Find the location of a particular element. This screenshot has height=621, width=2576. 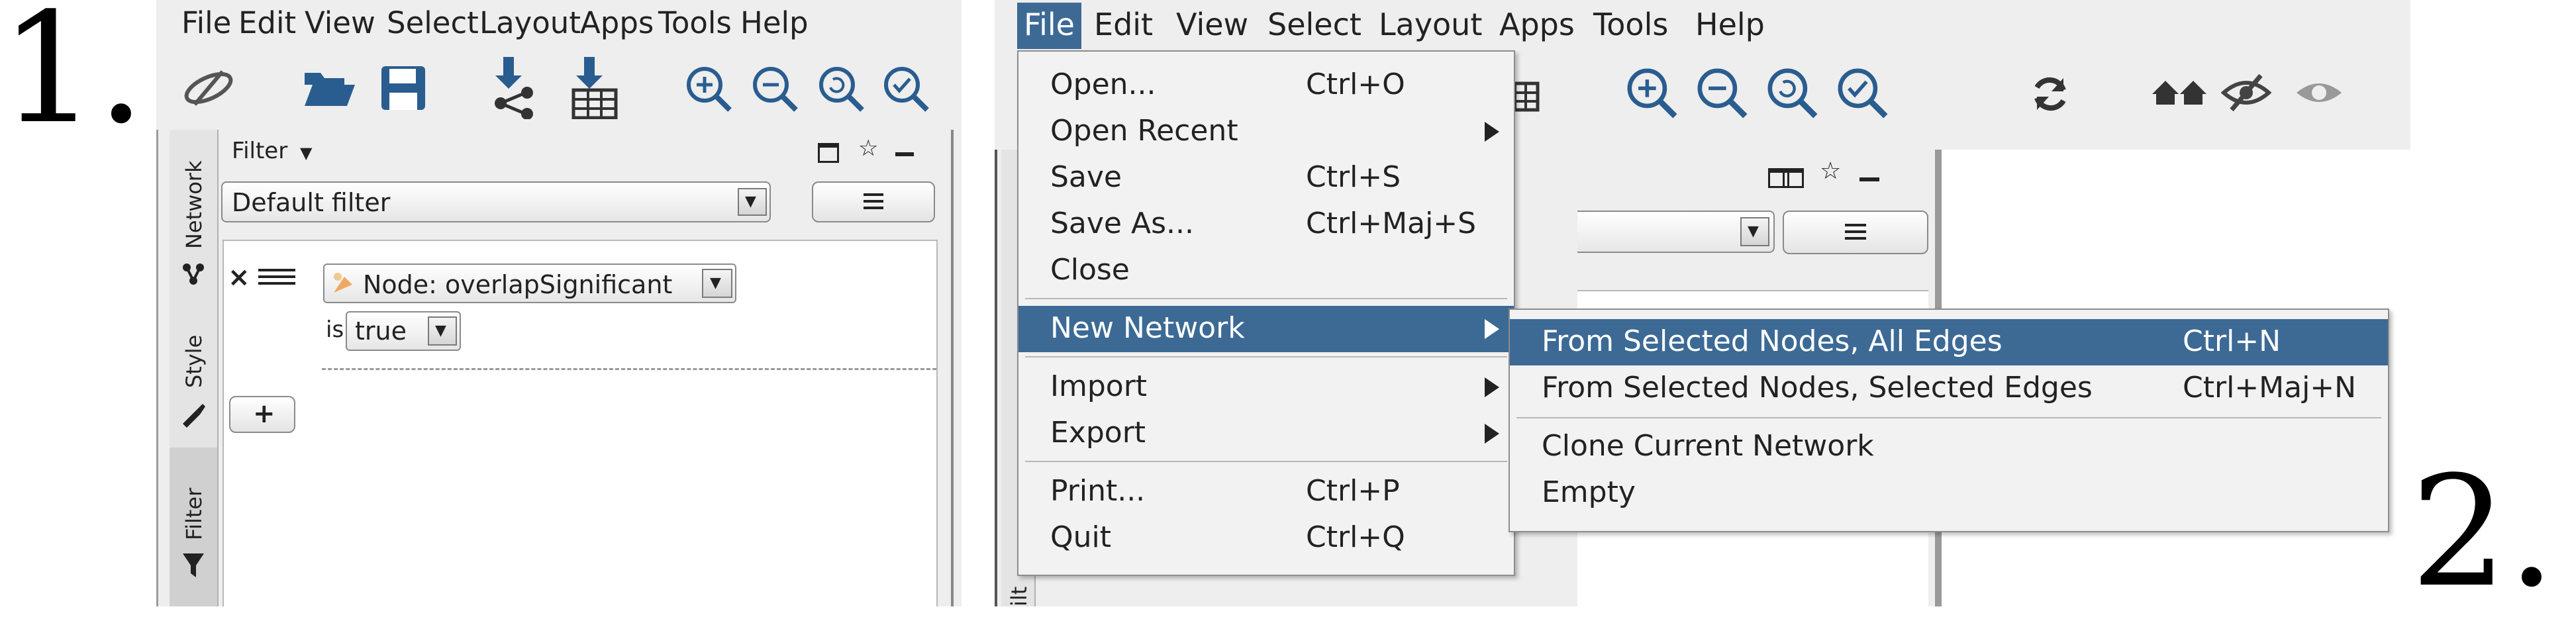

is-value-select: true ▼ is located at coordinates (403, 331).